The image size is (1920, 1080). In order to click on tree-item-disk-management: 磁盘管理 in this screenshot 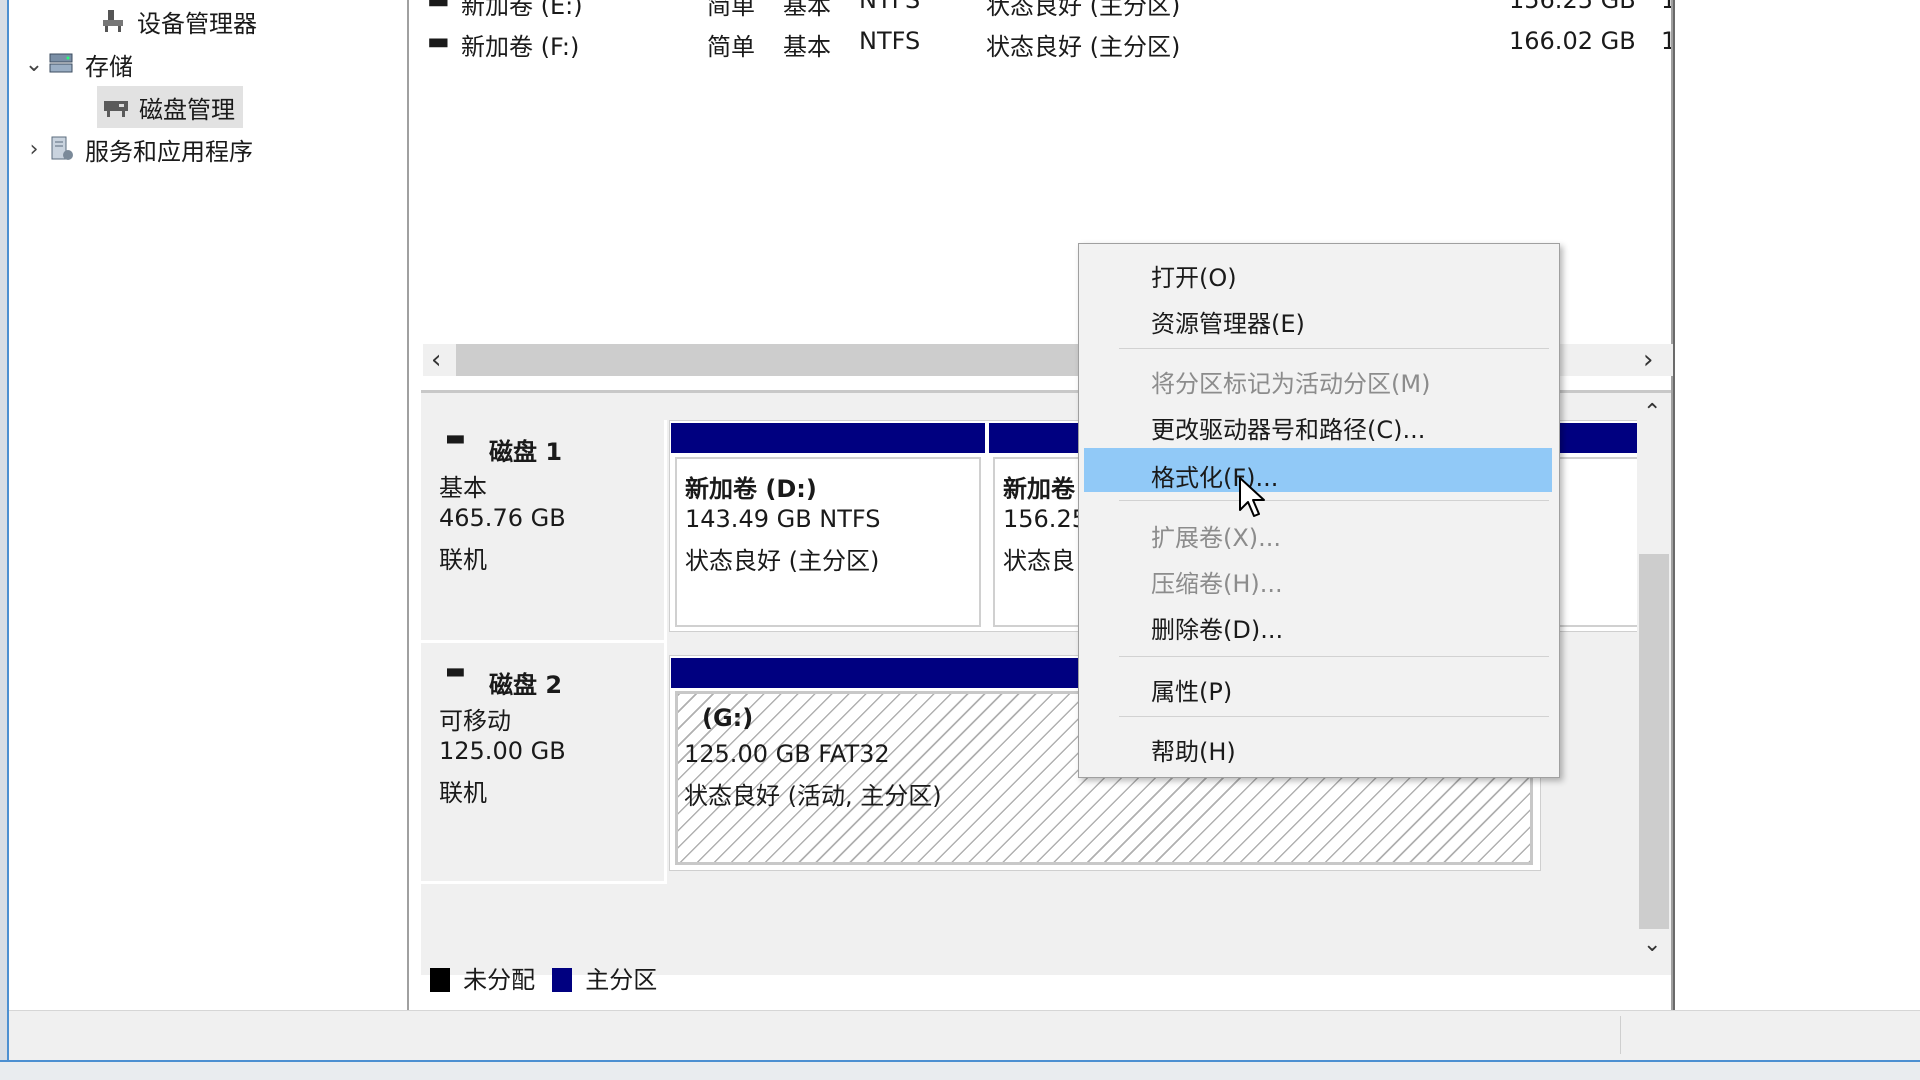, I will do `click(170, 107)`.